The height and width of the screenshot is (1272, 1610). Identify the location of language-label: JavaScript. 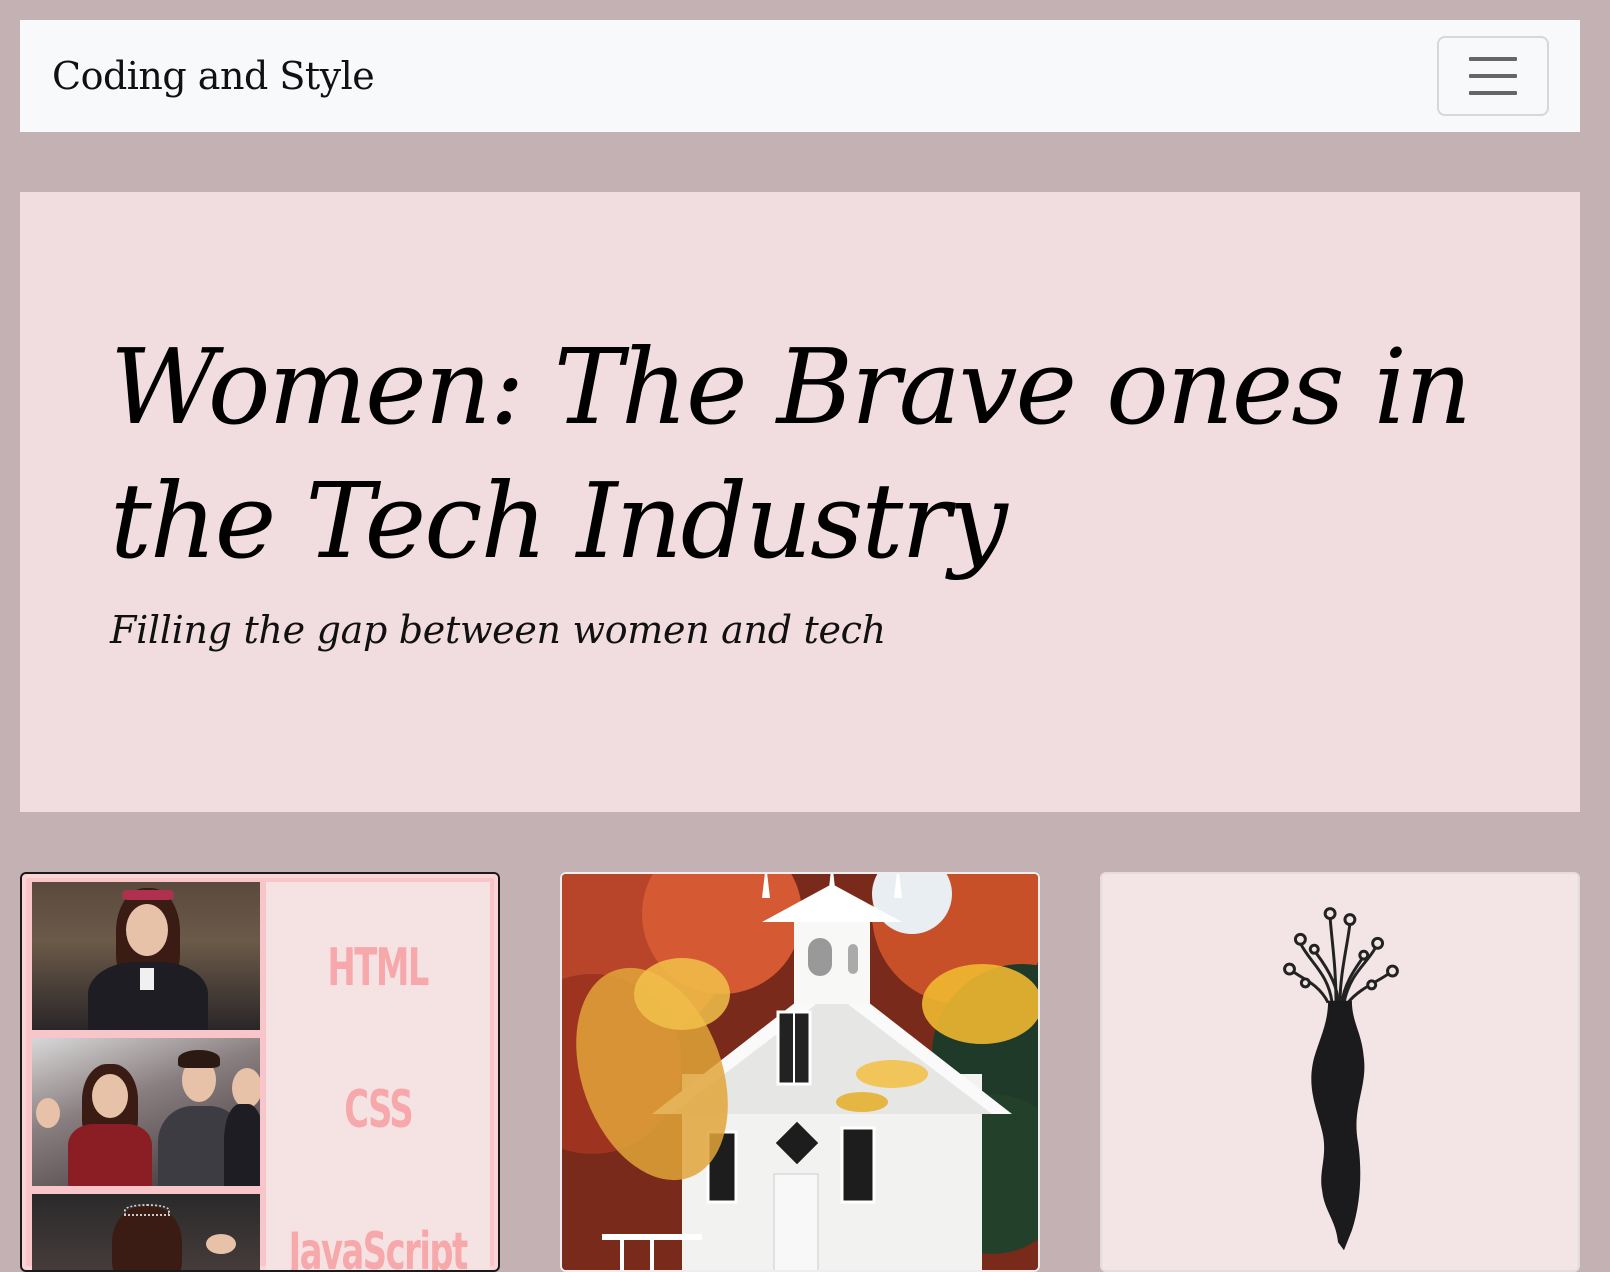
(378, 1247).